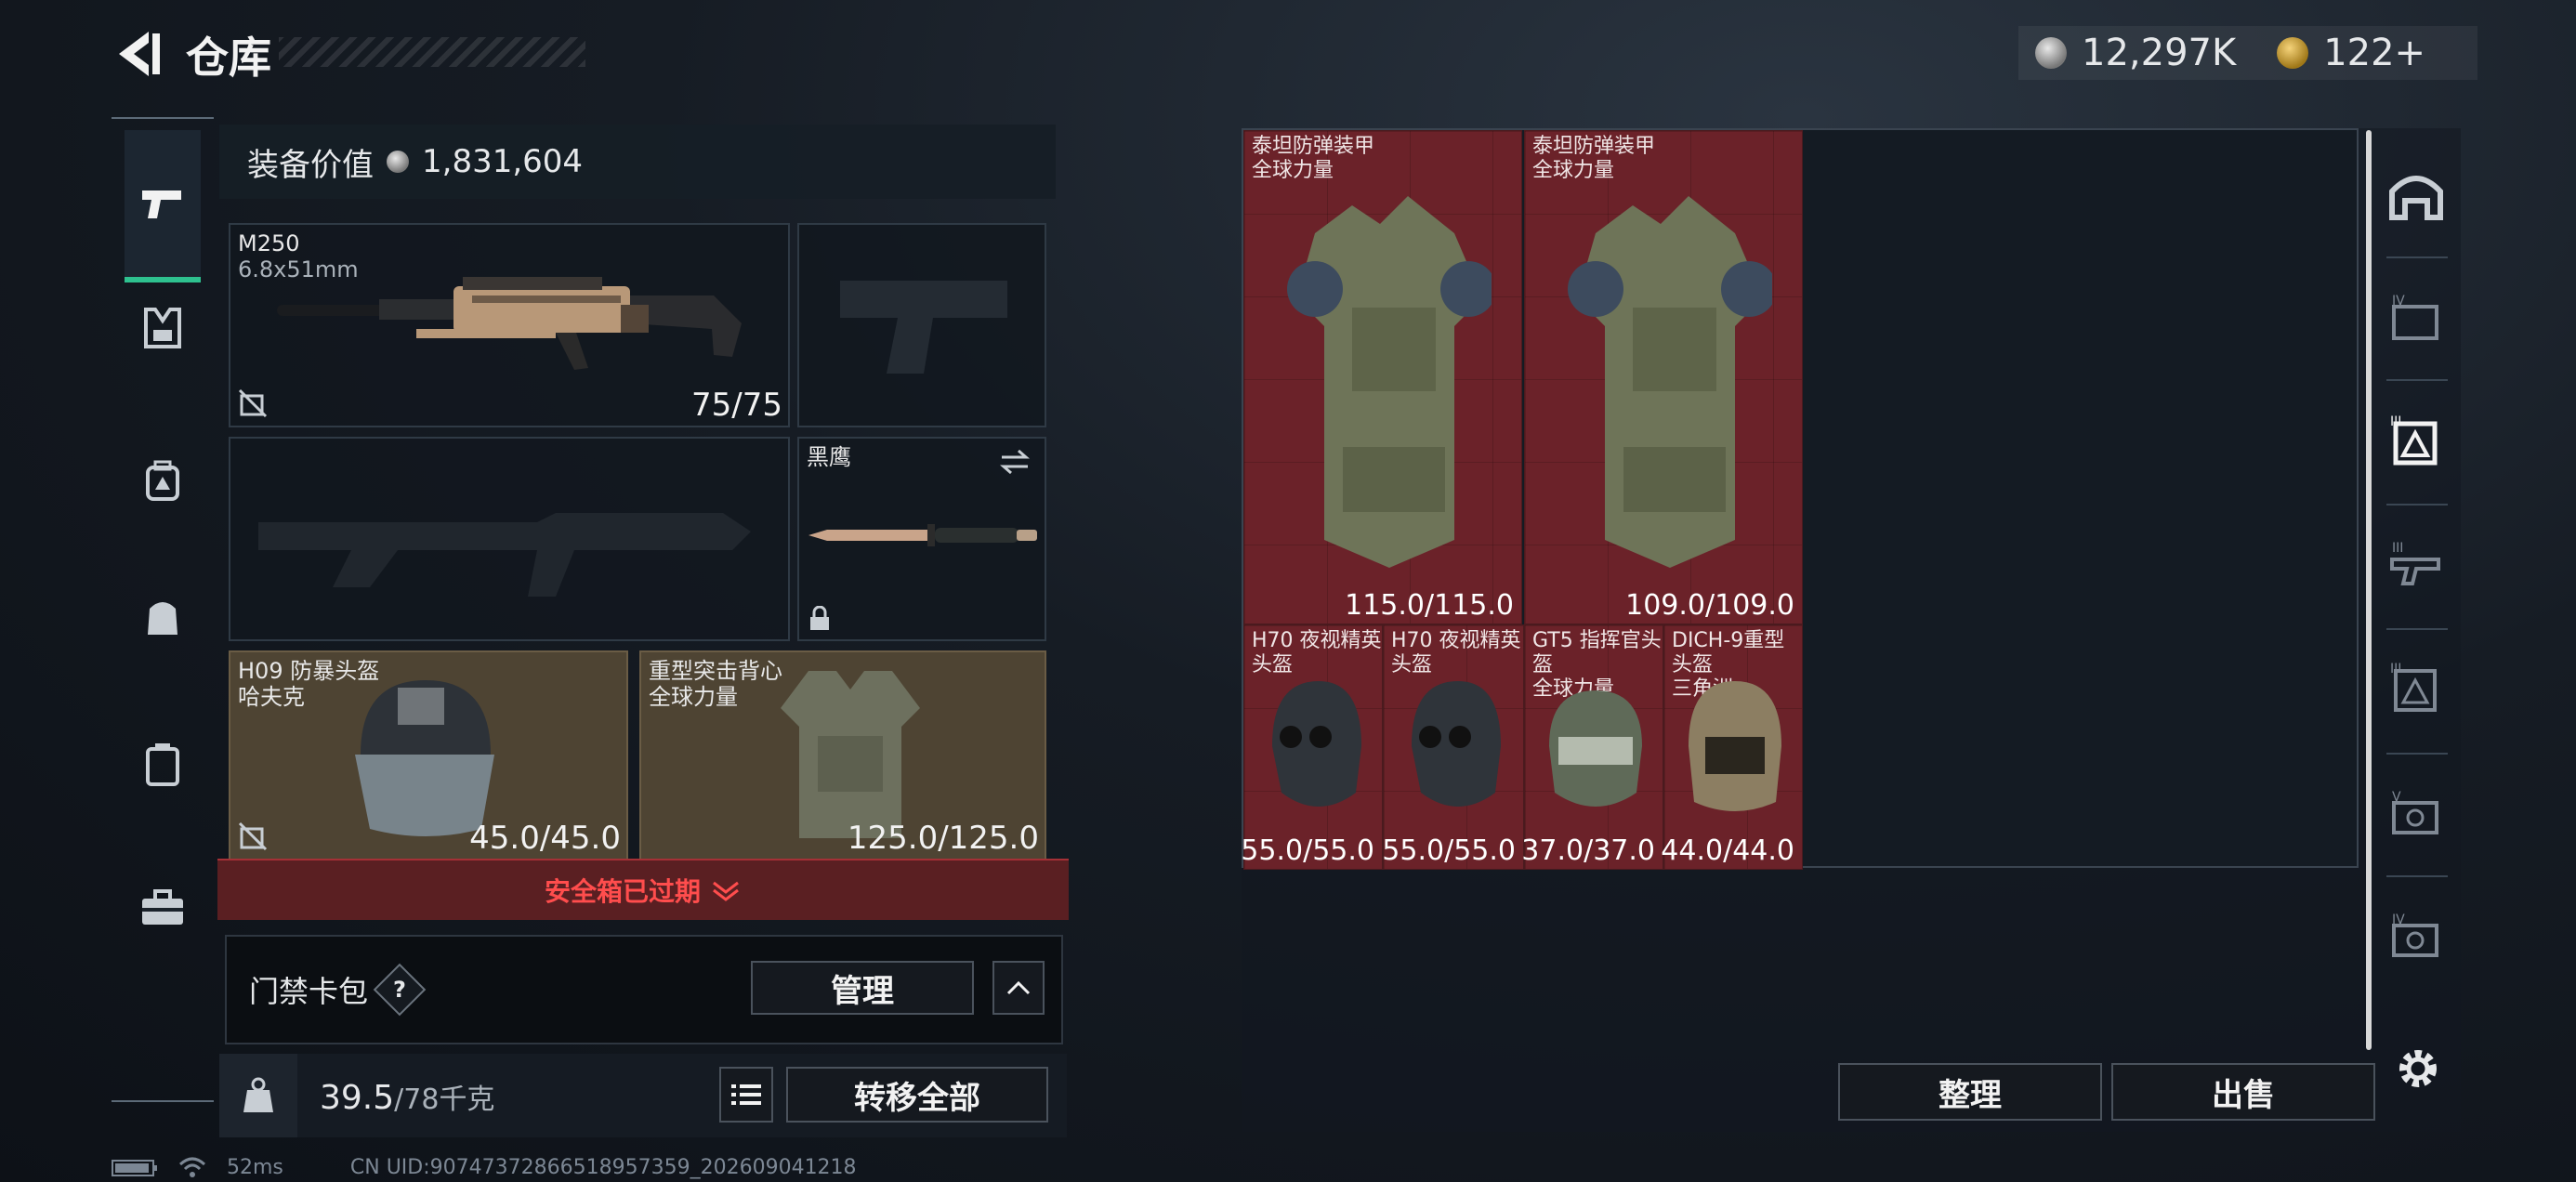 The height and width of the screenshot is (1182, 2576). Describe the element at coordinates (255, 1167) in the screenshot. I see `ping-readout: 52ms` at that location.